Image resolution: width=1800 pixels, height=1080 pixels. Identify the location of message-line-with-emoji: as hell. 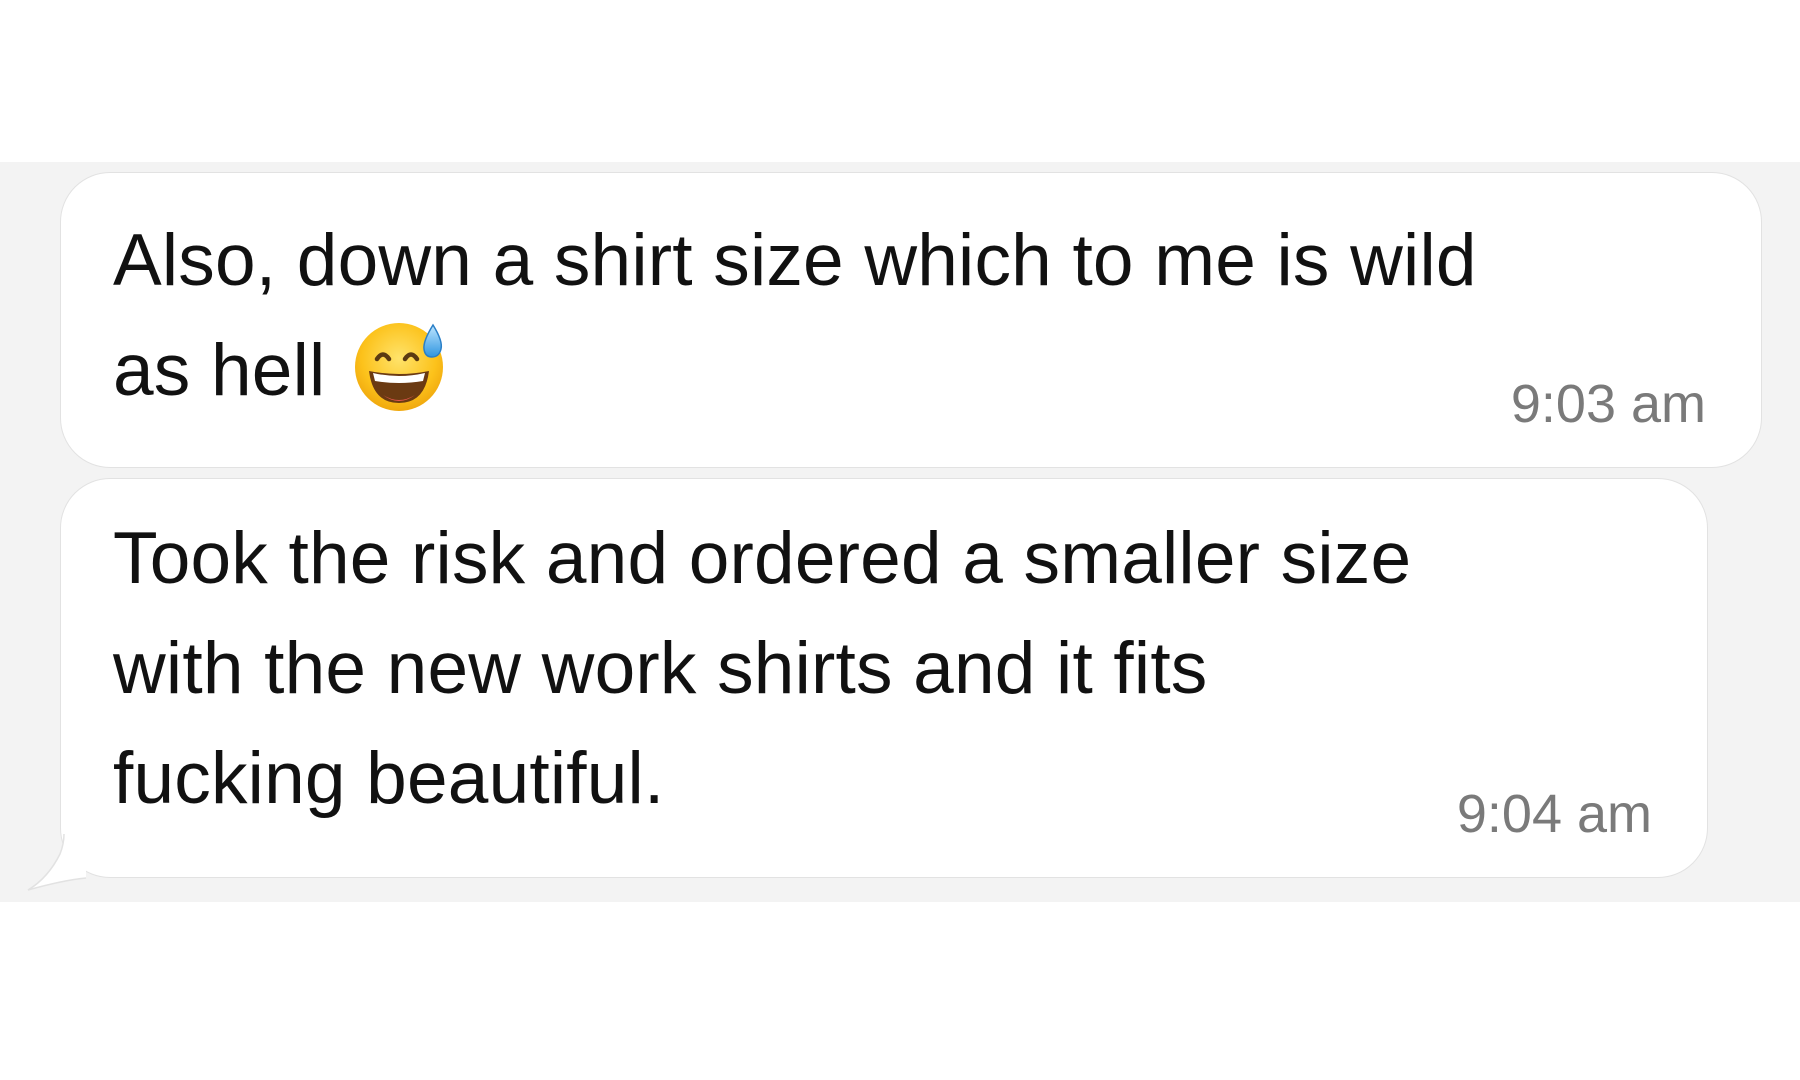
(795, 380).